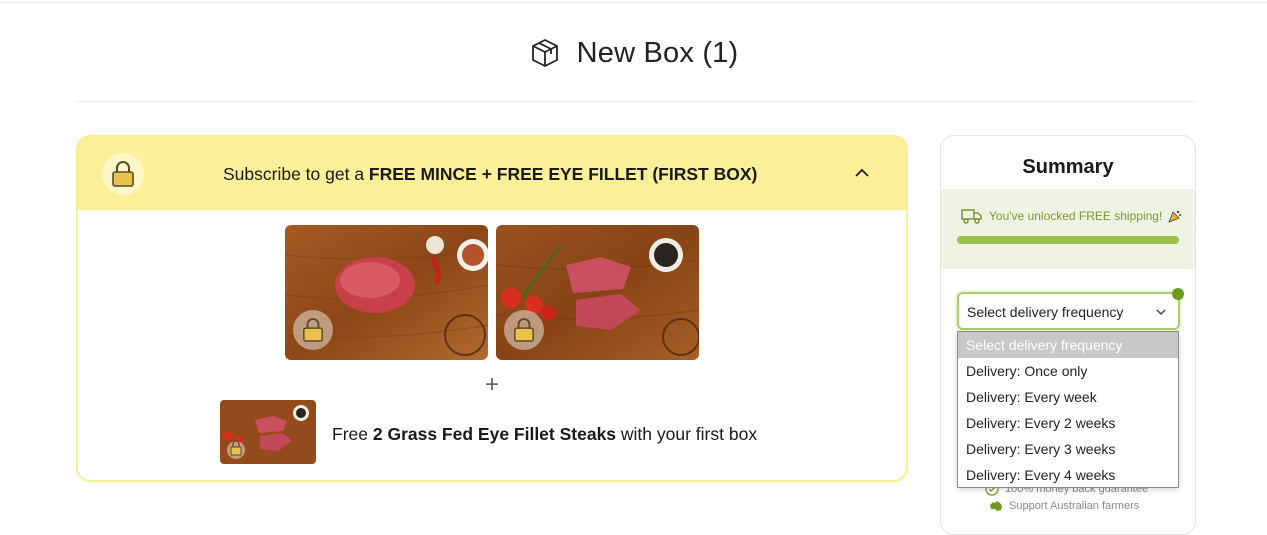 This screenshot has height=535, width=1267. Describe the element at coordinates (1068, 397) in the screenshot. I see `dropdown-option: Delivery: Every week` at that location.